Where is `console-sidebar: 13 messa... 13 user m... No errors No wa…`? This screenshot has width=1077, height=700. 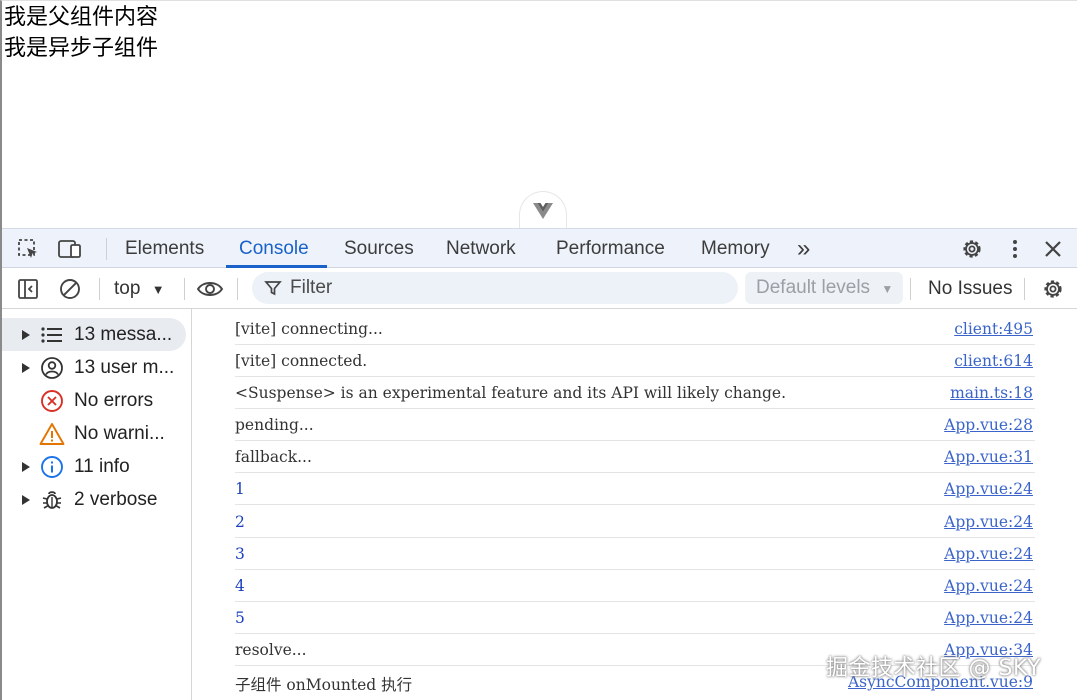
console-sidebar: 13 messa... 13 user m... No errors No wa… is located at coordinates (97, 504).